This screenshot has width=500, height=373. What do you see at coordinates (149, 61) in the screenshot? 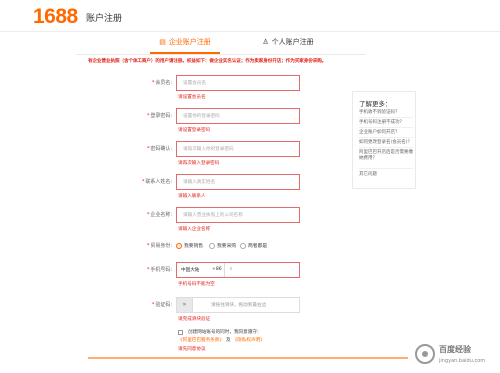
I see `notice-part1: 有企业营业执照（含个体工商户）的用户请注册。权益如下：` at bounding box center [149, 61].